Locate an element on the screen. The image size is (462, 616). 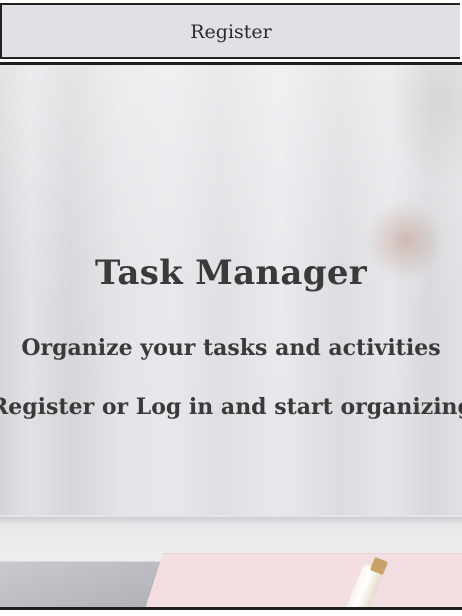
register-link: Register is located at coordinates (231, 31).